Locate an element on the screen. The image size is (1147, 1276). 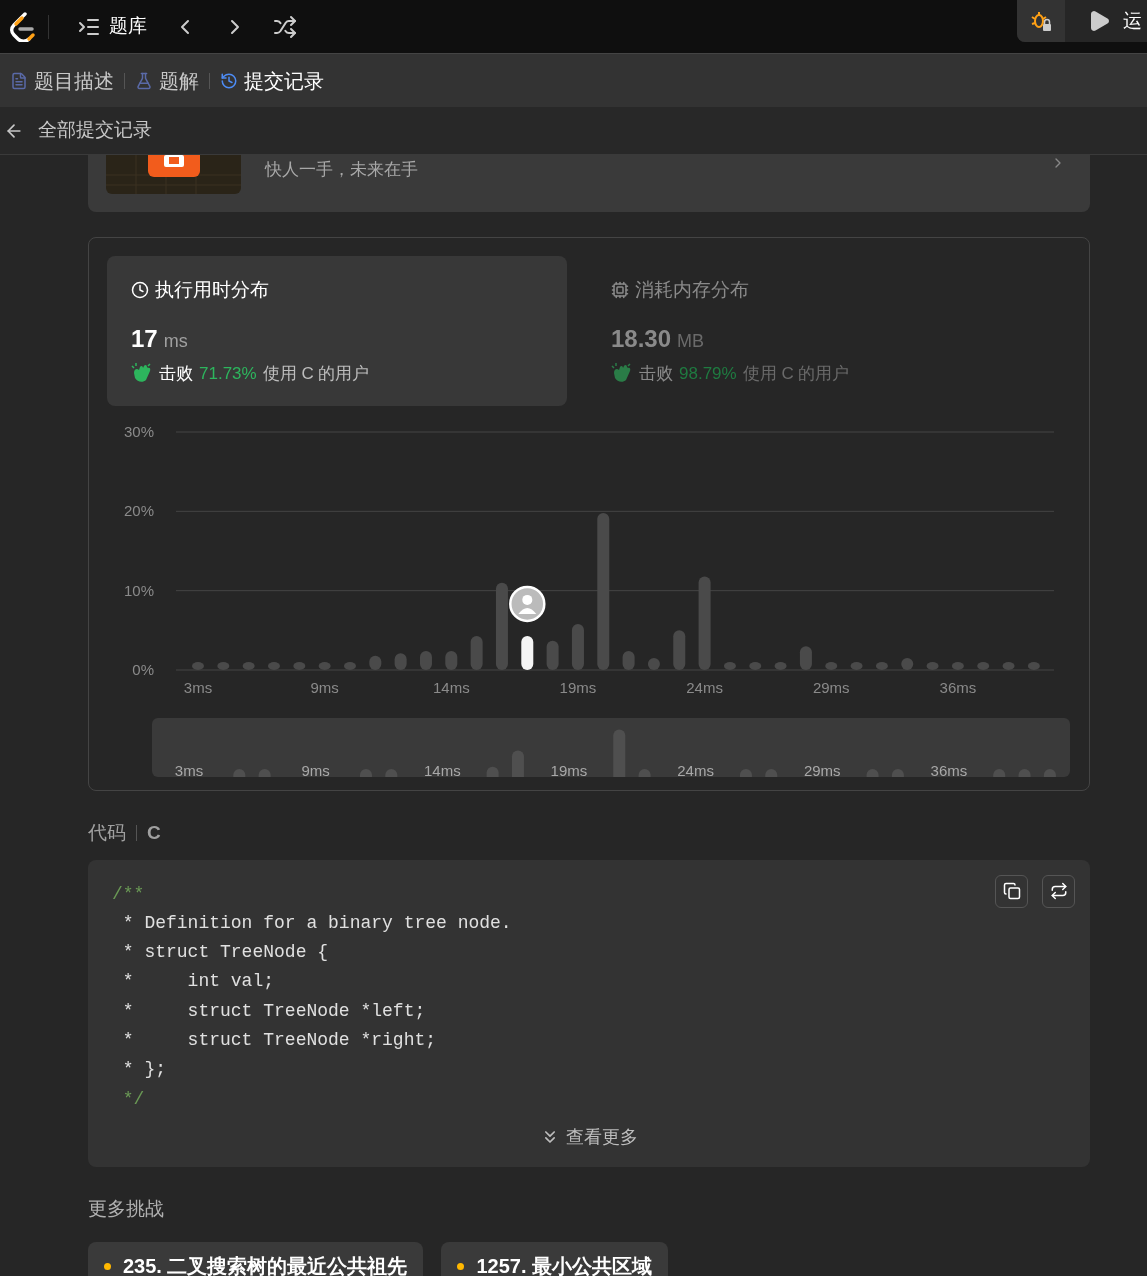
x-axis-label: 14ms is located at coordinates (451, 687).